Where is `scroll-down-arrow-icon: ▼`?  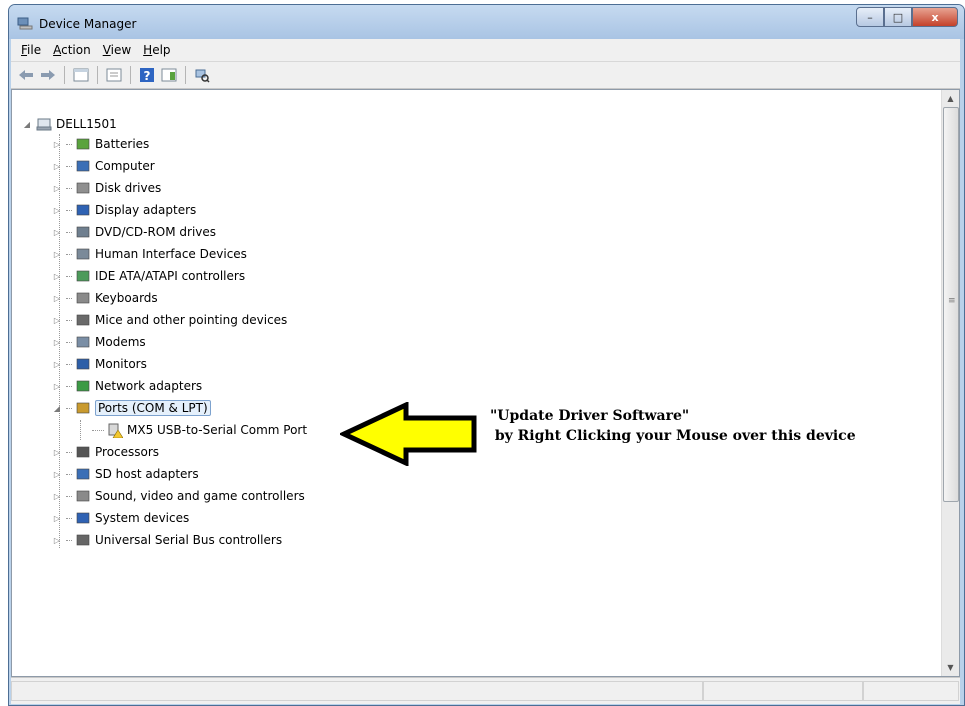 scroll-down-arrow-icon: ▼ is located at coordinates (950, 667).